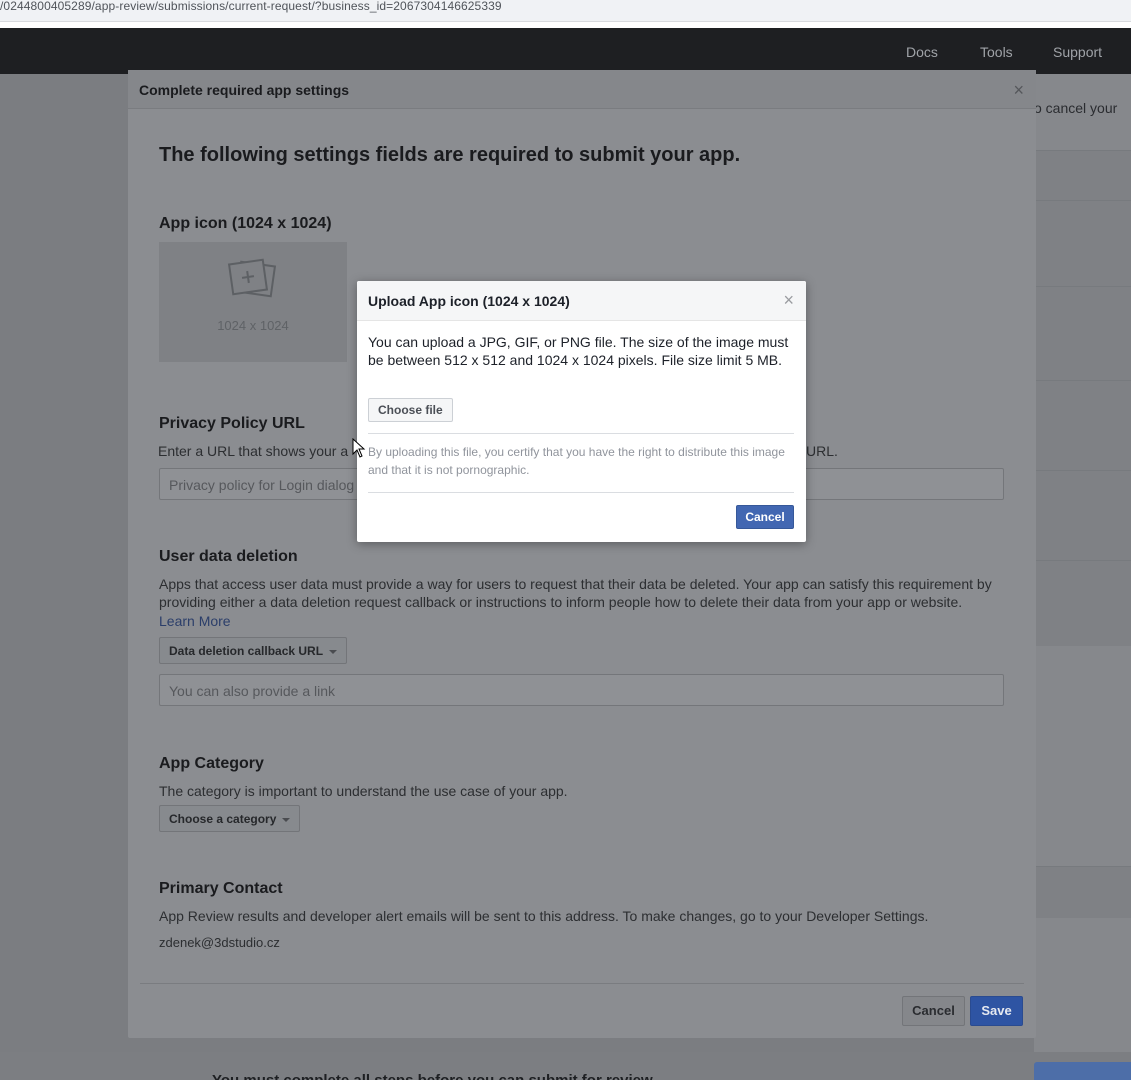 This screenshot has height=1080, width=1131. I want to click on app-icon-upload-area: 1024 x 1024, so click(253, 302).